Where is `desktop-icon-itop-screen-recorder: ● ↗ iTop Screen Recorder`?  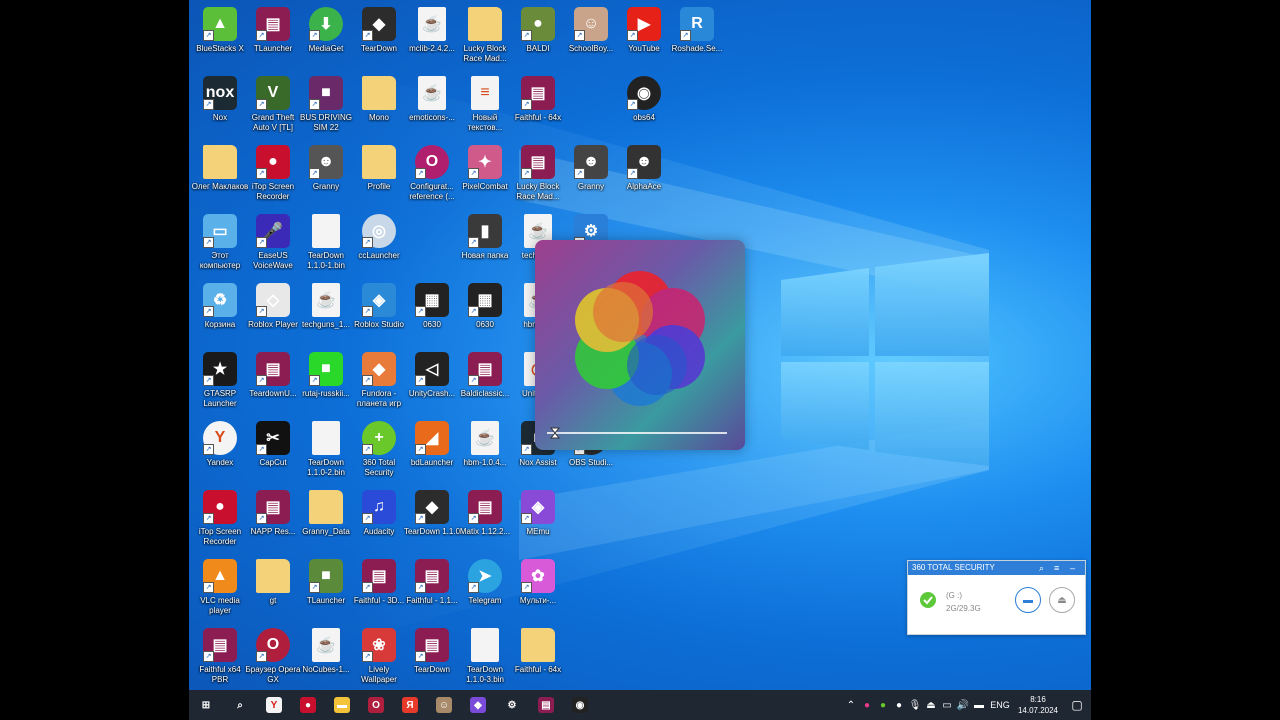
desktop-icon-itop-screen-recorder: ● ↗ iTop Screen Recorder is located at coordinates (273, 175).